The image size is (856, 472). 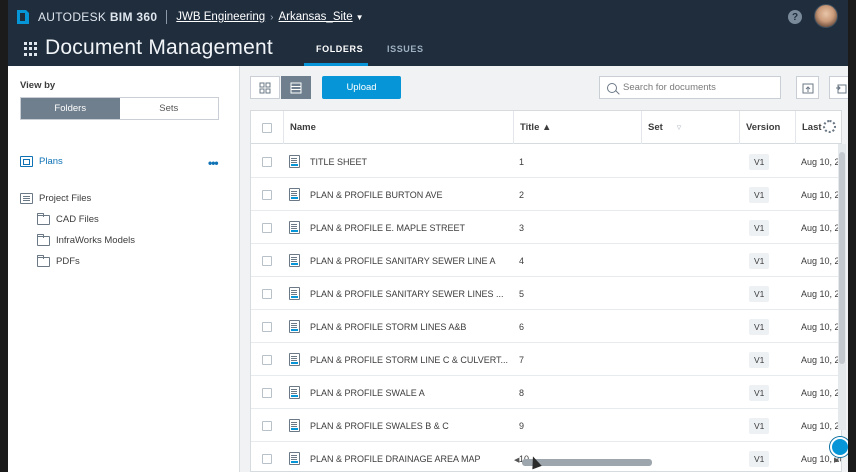 What do you see at coordinates (522, 425) in the screenshot?
I see `document-title: 9` at bounding box center [522, 425].